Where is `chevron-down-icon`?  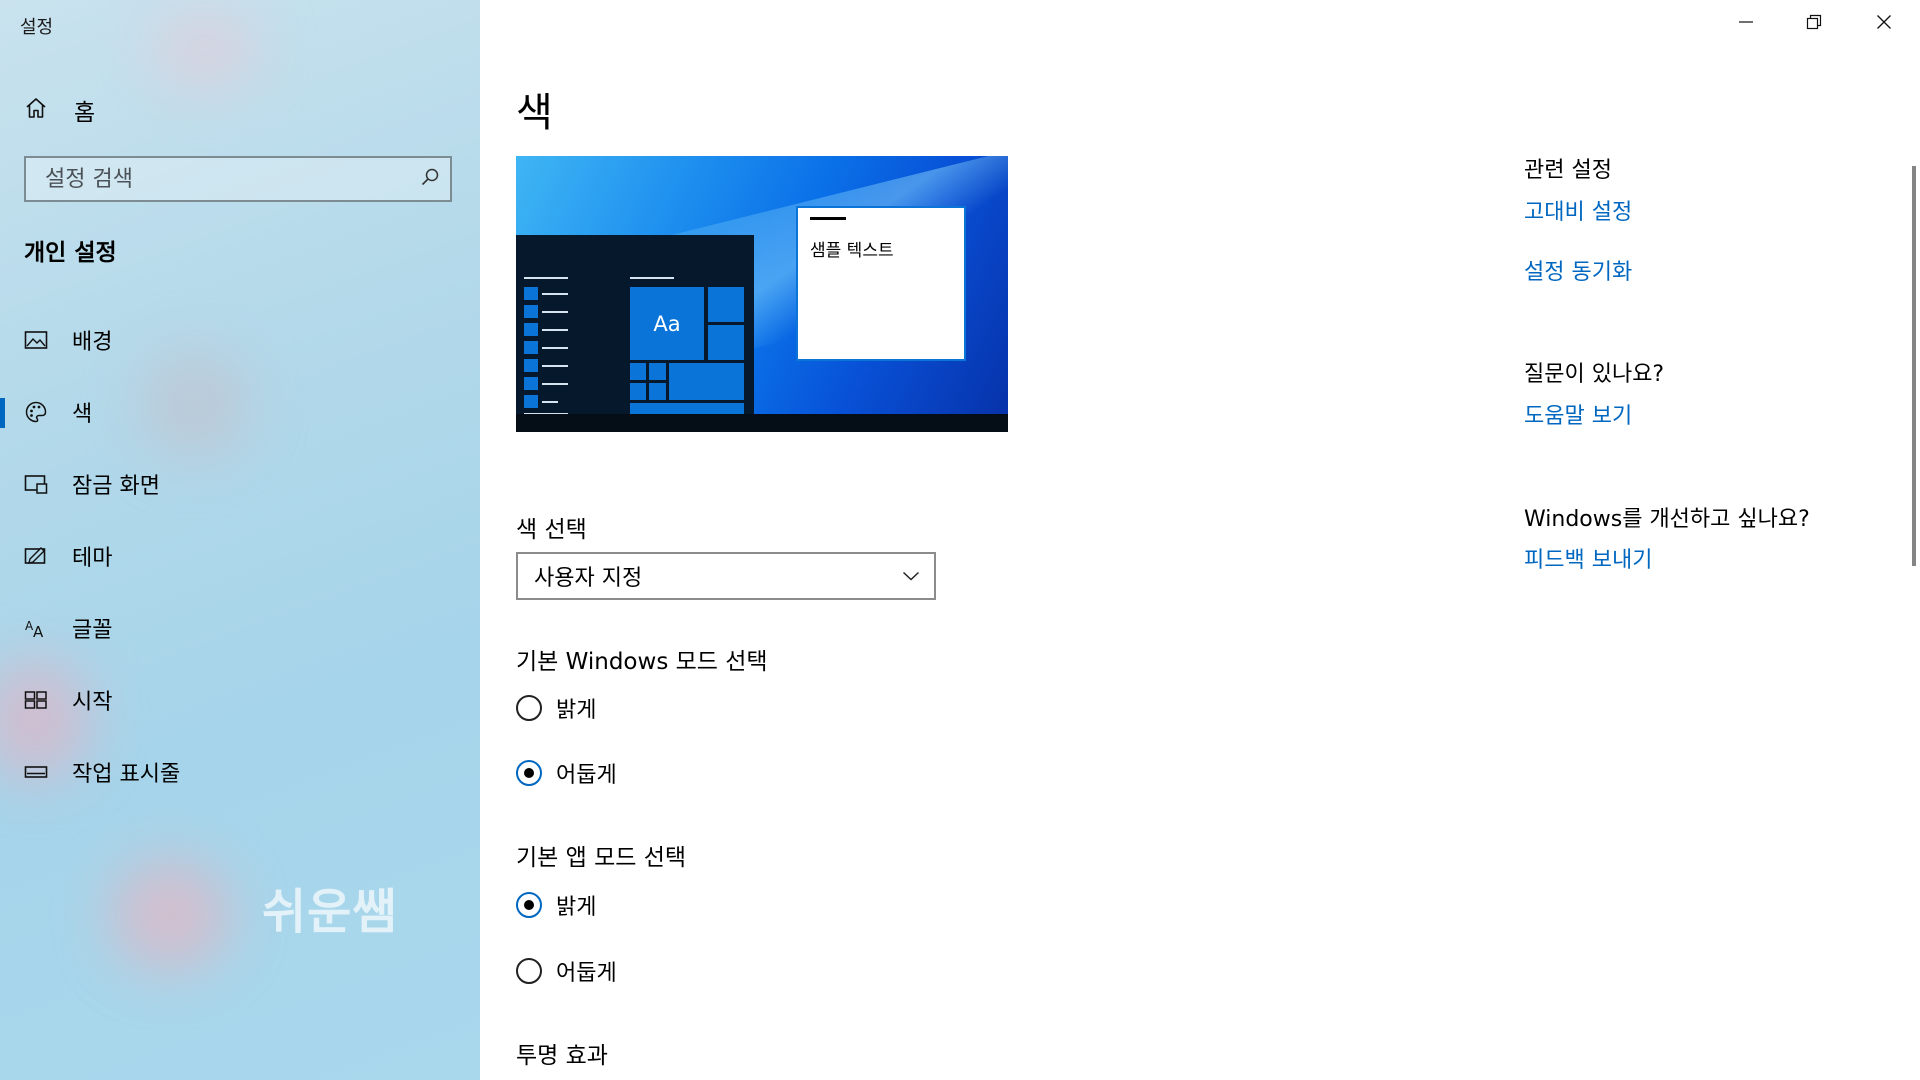
chevron-down-icon is located at coordinates (911, 576).